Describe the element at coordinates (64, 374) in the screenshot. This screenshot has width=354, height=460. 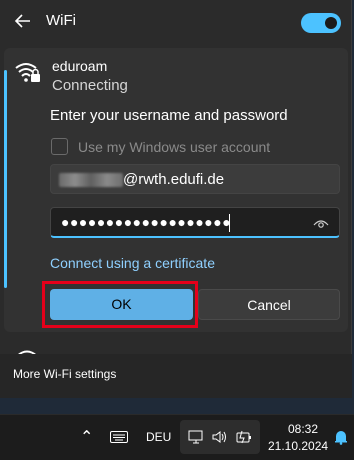
I see `more-wifi-settings-link: More Wi-Fi settings` at that location.